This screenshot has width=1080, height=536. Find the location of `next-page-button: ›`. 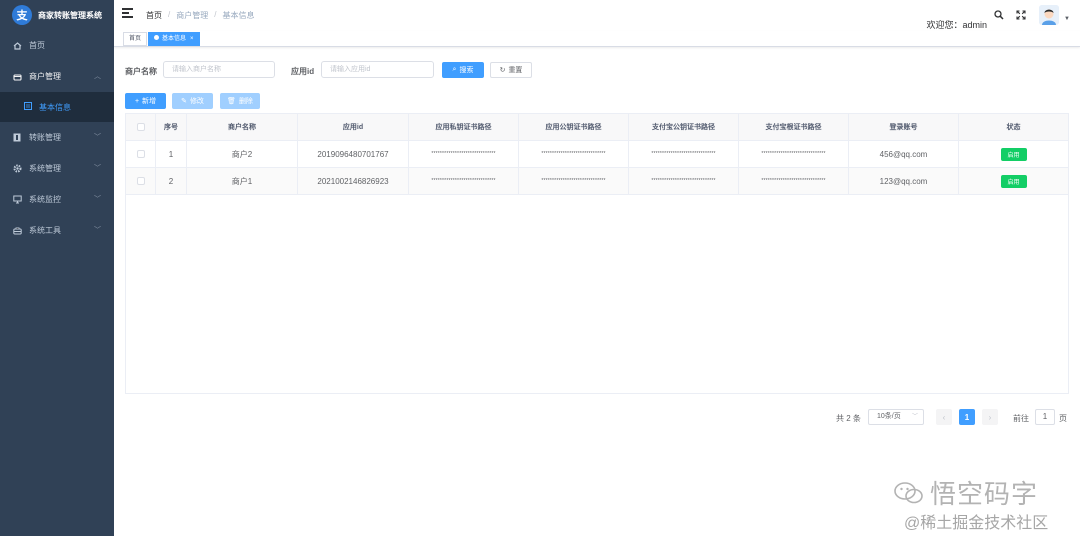

next-page-button: › is located at coordinates (990, 417).